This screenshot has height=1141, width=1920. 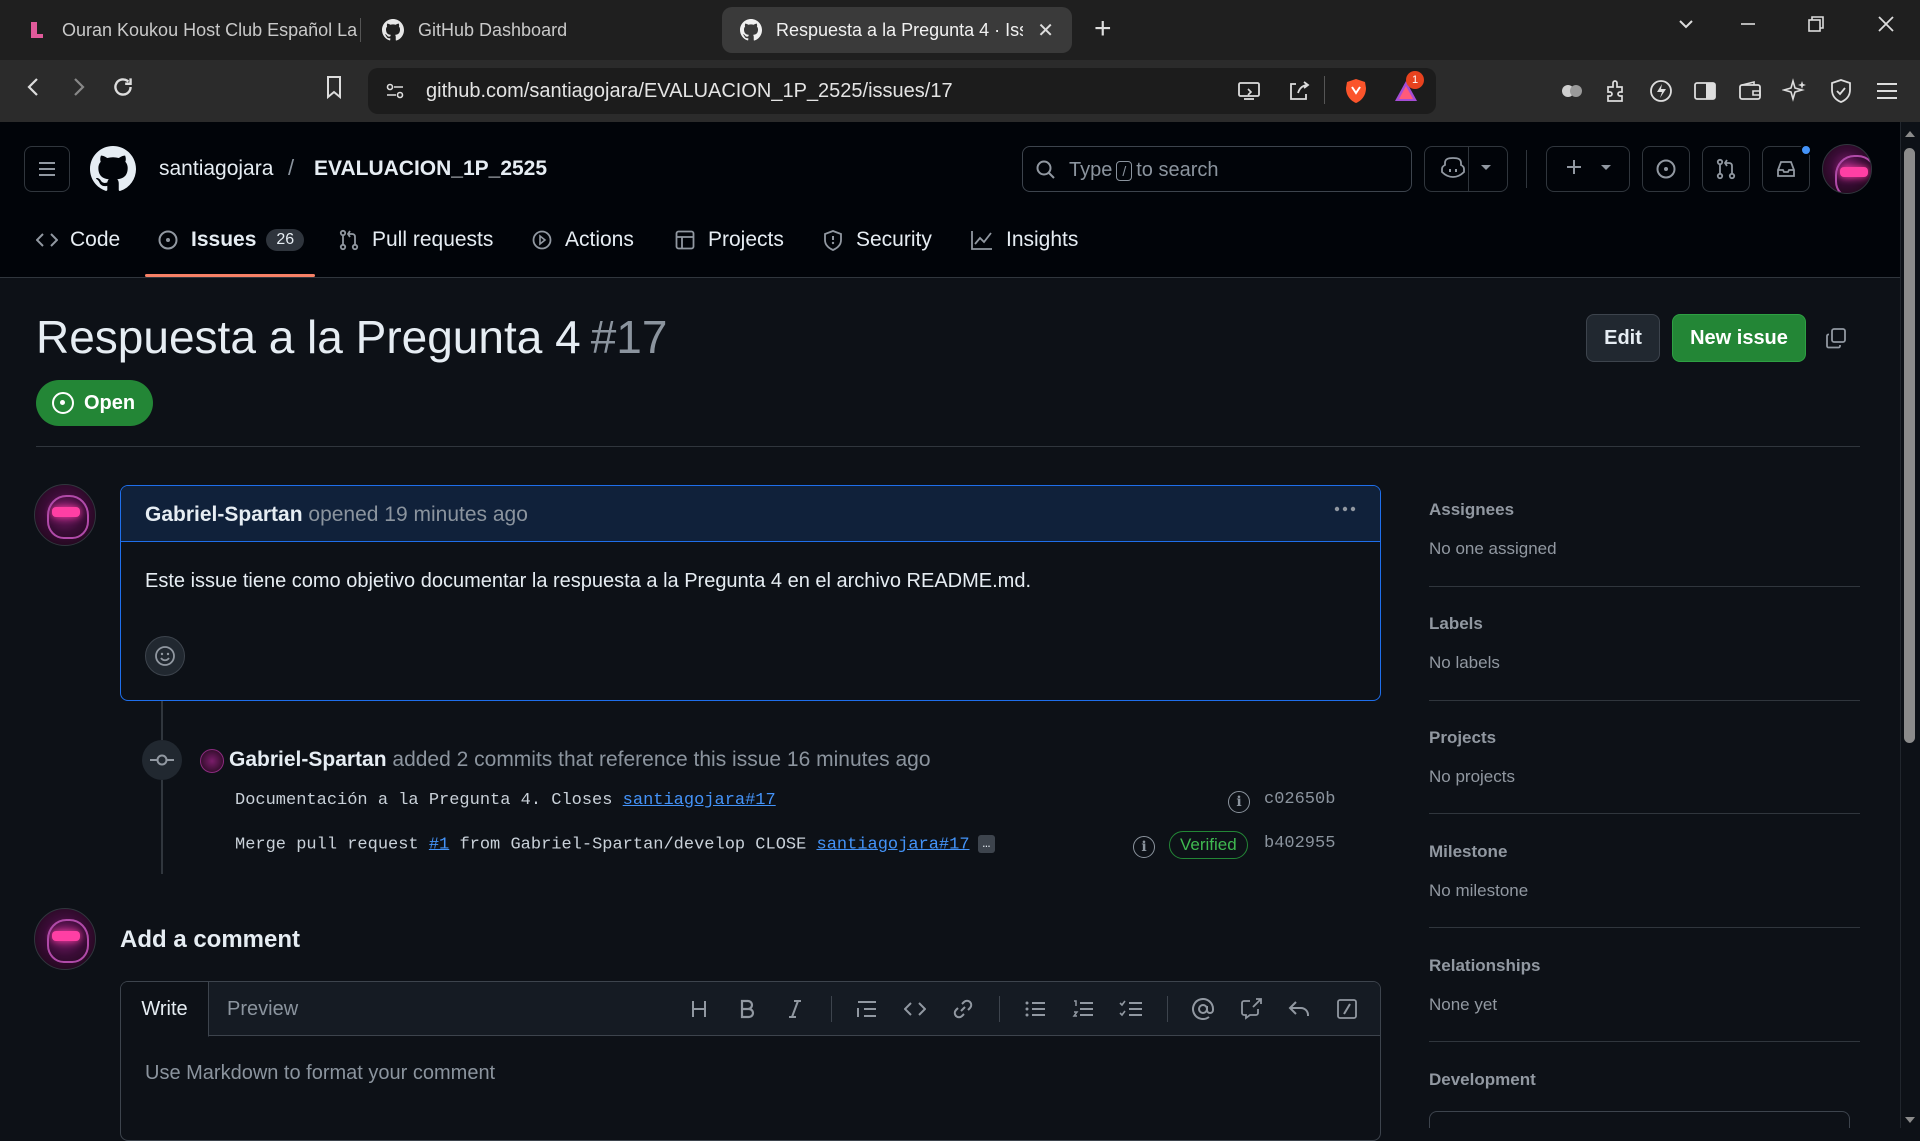 What do you see at coordinates (1024, 240) in the screenshot?
I see `tab-insights: Insights` at bounding box center [1024, 240].